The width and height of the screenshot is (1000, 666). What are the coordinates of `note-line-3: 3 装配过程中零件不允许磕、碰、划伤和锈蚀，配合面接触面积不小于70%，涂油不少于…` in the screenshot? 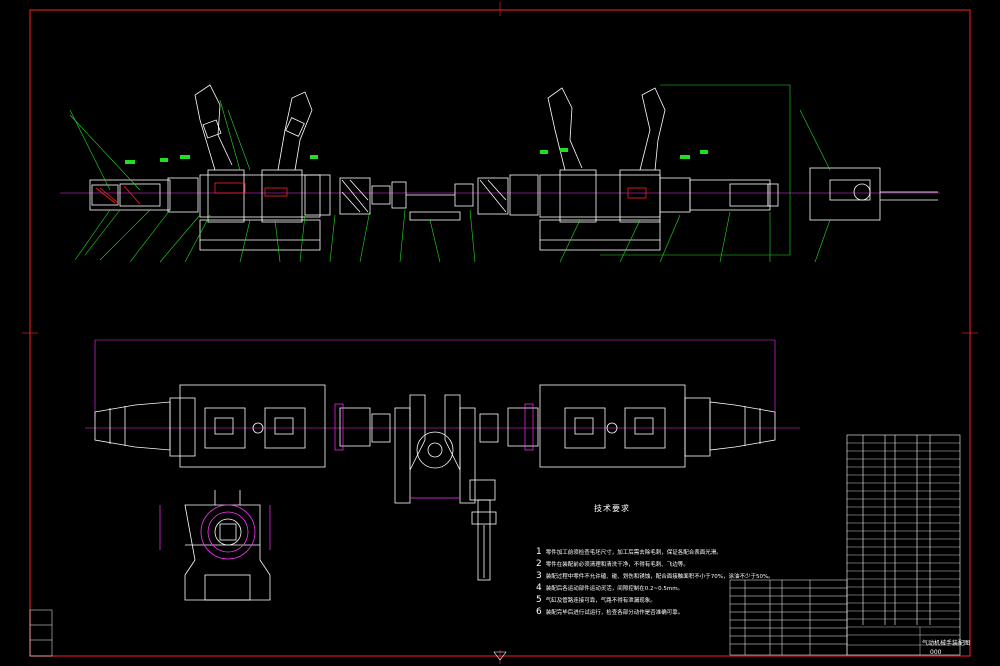 It's located at (655, 576).